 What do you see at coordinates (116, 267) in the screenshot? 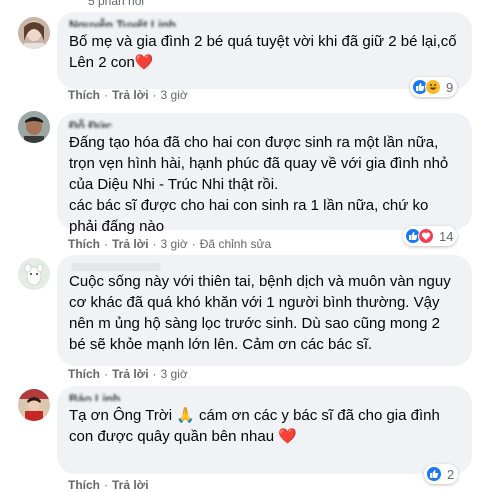
I see `author-name` at bounding box center [116, 267].